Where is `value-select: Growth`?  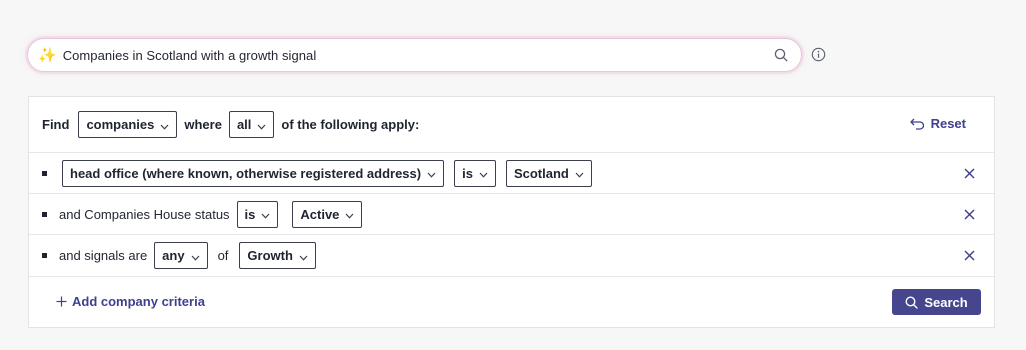 value-select: Growth is located at coordinates (277, 255).